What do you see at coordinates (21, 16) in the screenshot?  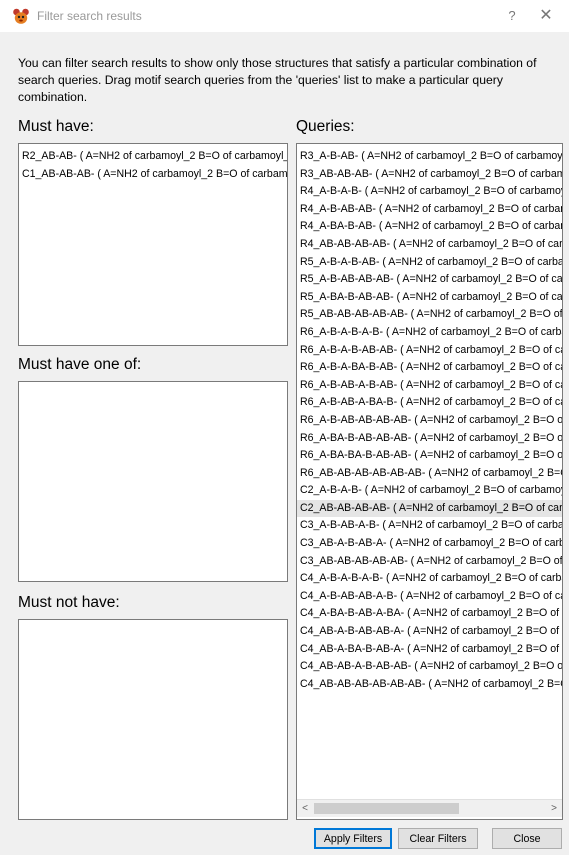 I see `app-icon` at bounding box center [21, 16].